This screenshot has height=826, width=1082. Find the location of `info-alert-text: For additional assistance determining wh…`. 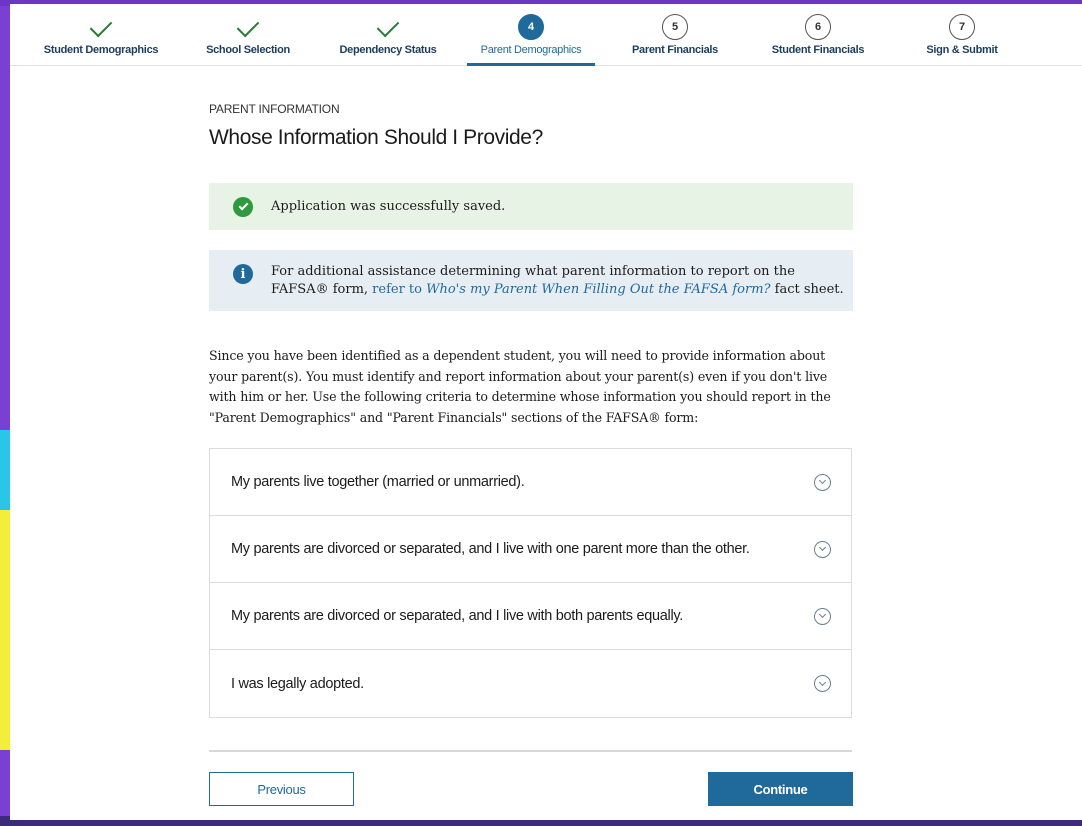

info-alert-text: For additional assistance determining wh… is located at coordinates (562, 281).